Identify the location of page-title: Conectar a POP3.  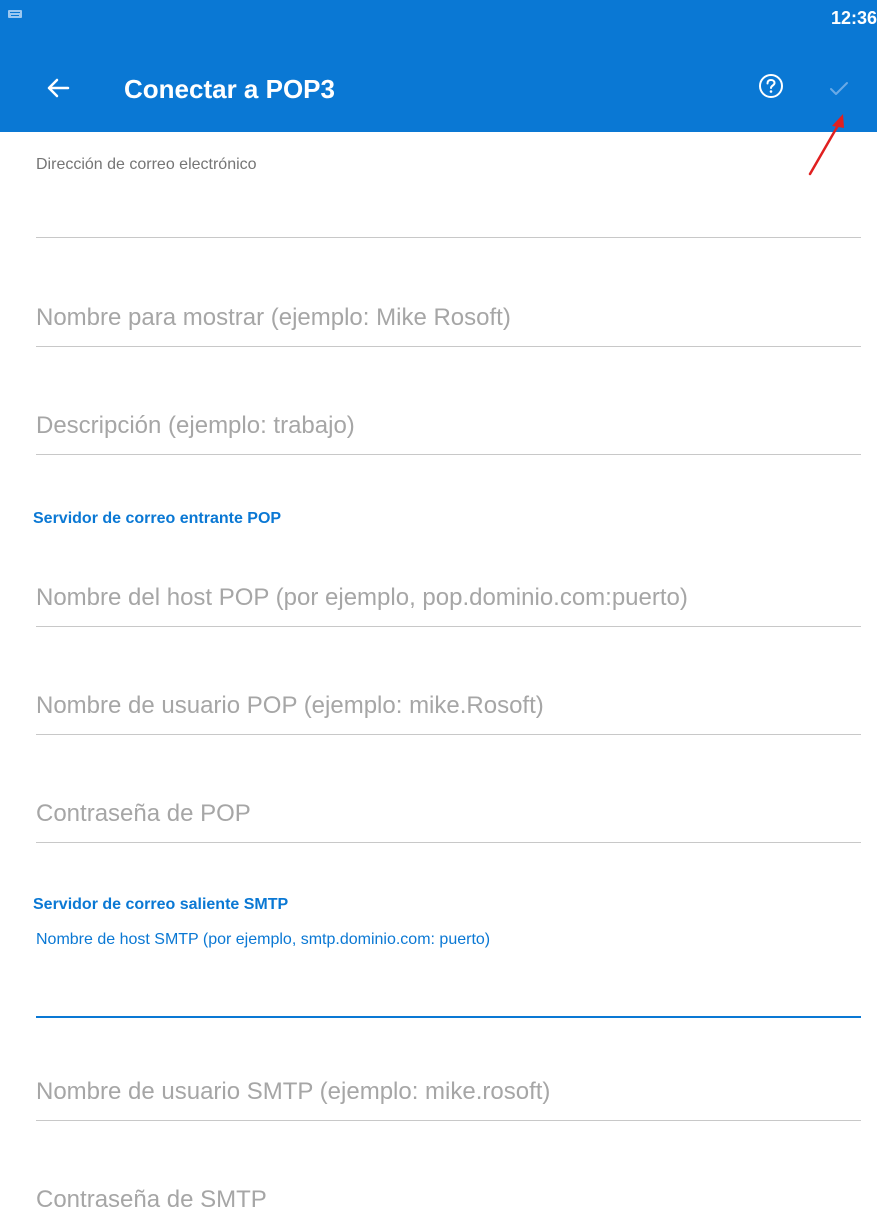
(229, 89).